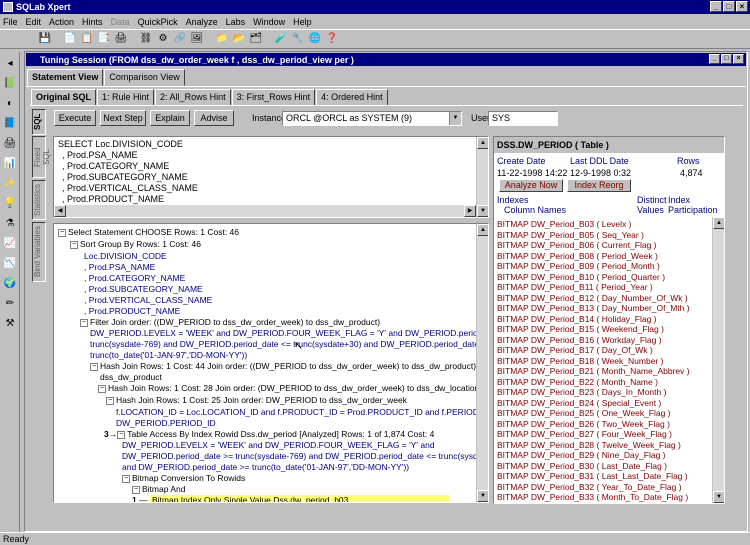  I want to click on menu-data: Data, so click(120, 22).